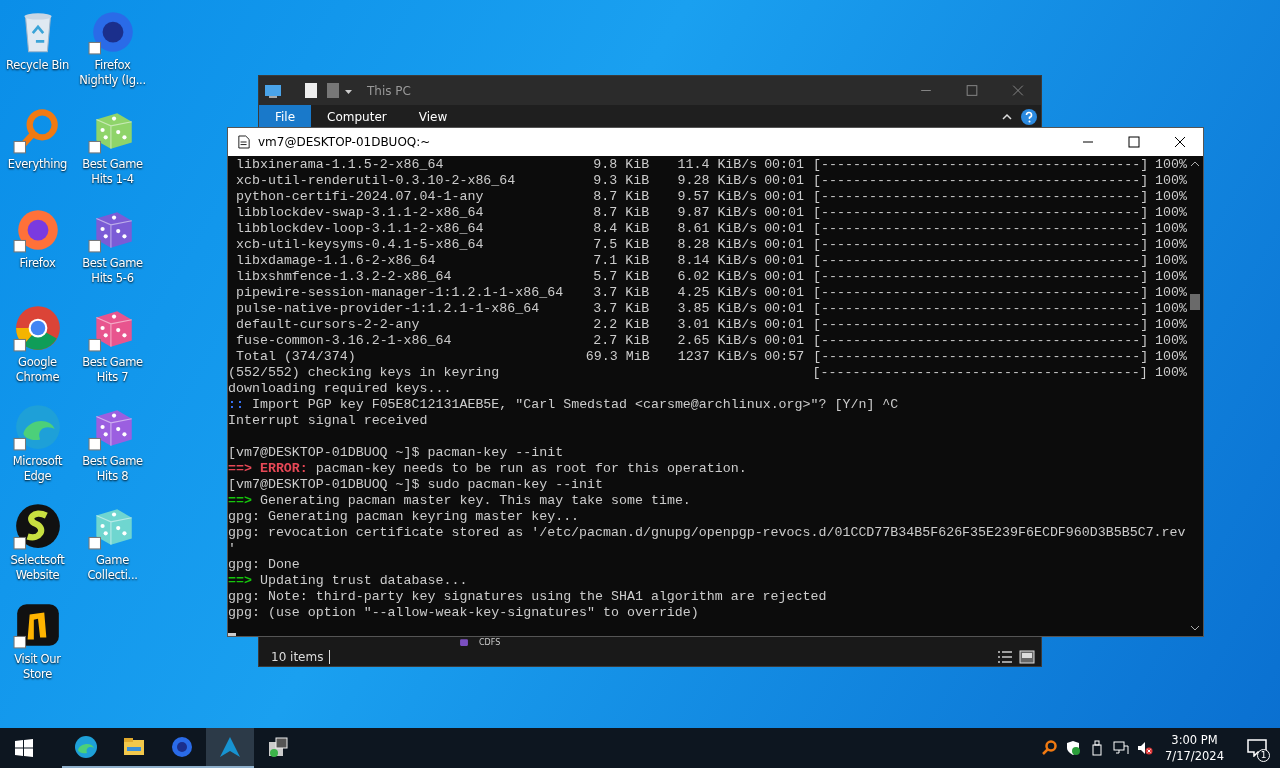 The width and height of the screenshot is (1280, 768). I want to click on icon-label: Recycle Bin, so click(37, 65).